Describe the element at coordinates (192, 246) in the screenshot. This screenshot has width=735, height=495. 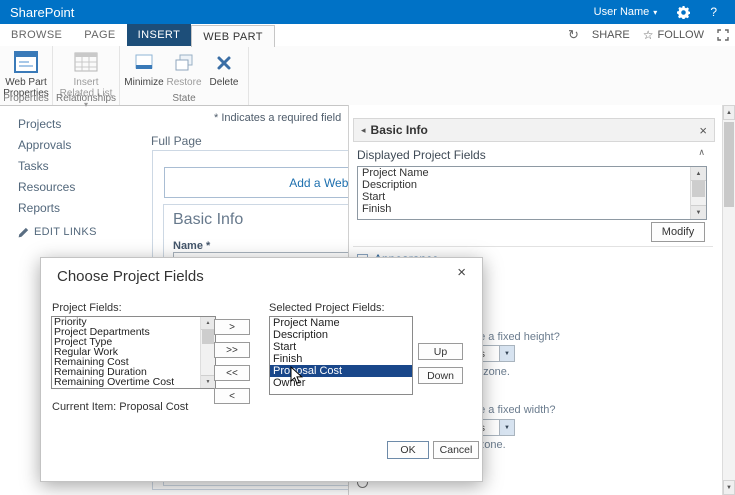
I see `name-field-label: Name *` at that location.